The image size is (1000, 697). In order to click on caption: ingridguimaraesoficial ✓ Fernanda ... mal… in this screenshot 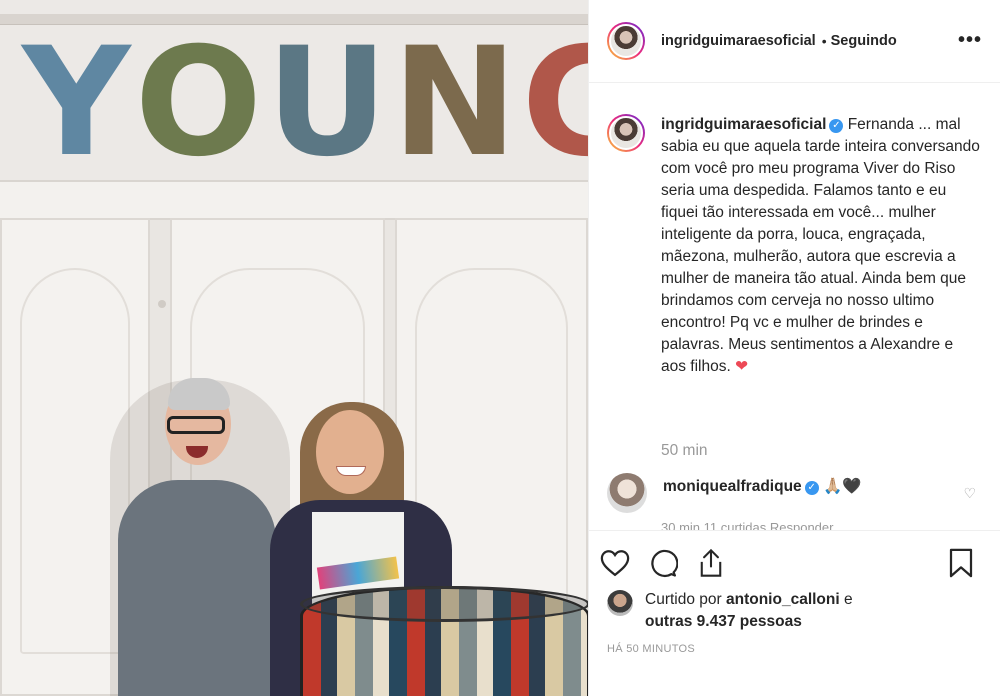, I will do `click(794, 246)`.